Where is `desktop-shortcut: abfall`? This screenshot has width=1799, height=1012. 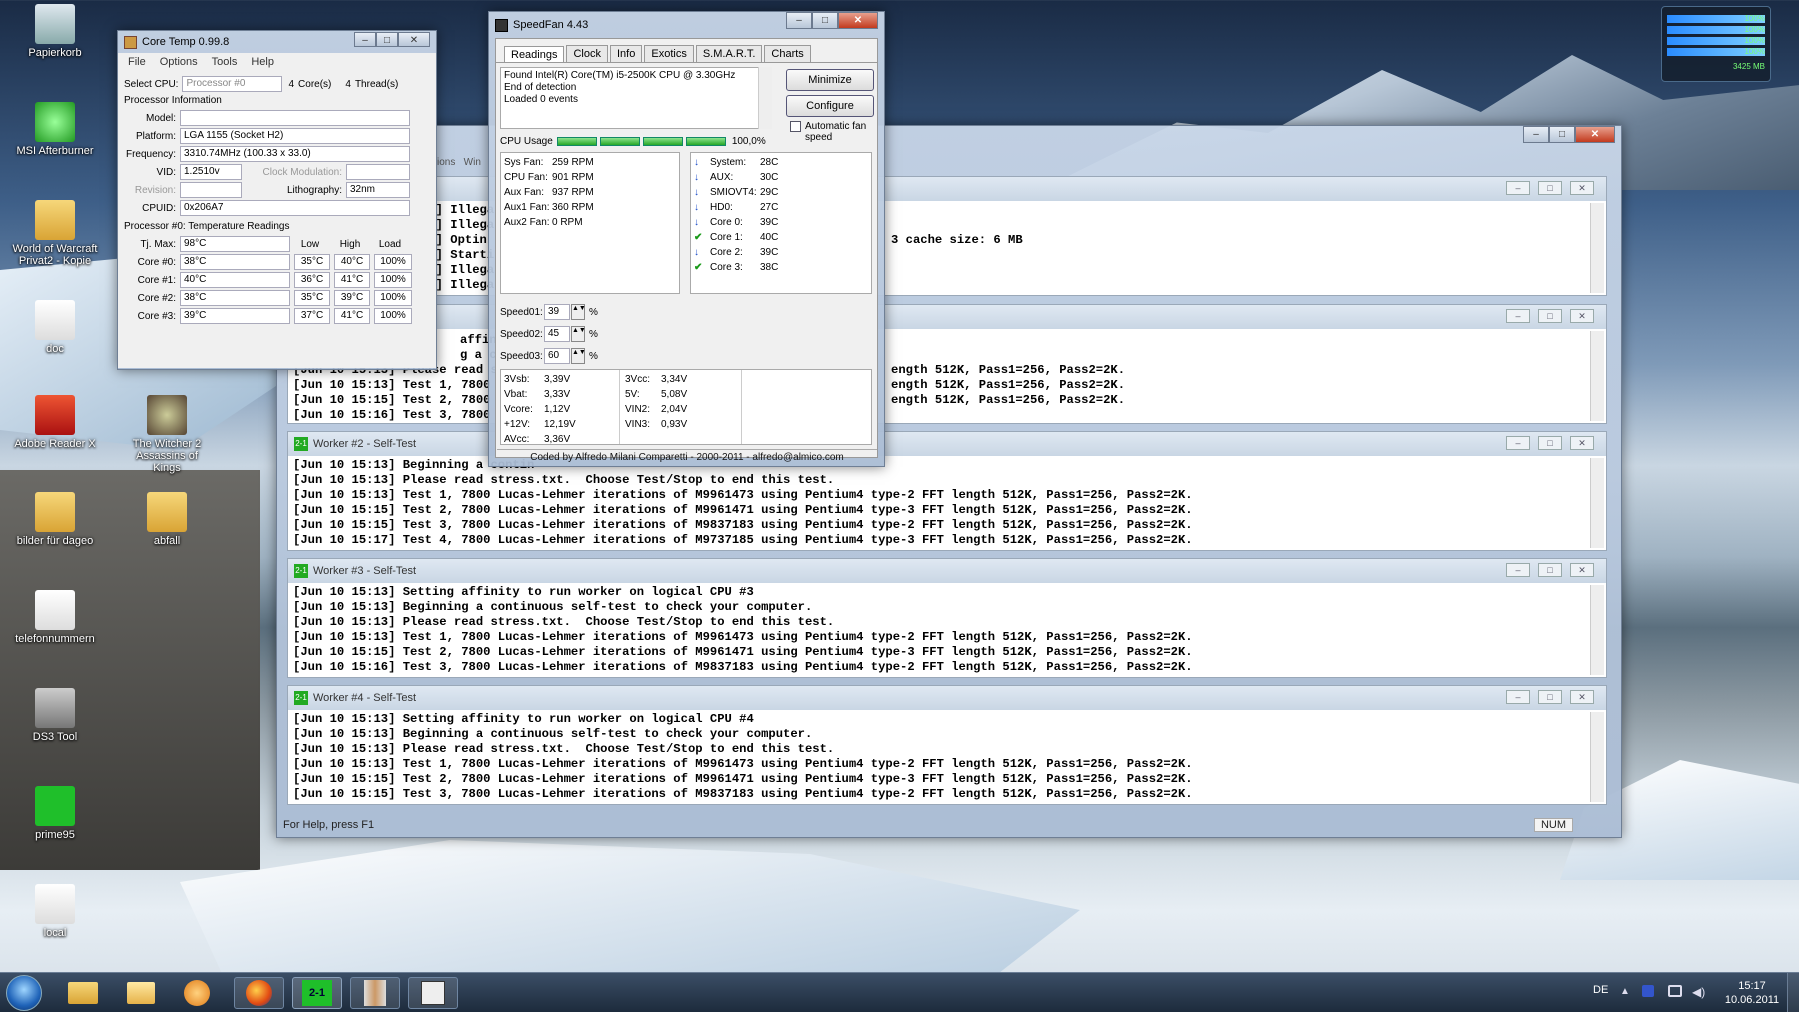
desktop-shortcut: abfall is located at coordinates (167, 519).